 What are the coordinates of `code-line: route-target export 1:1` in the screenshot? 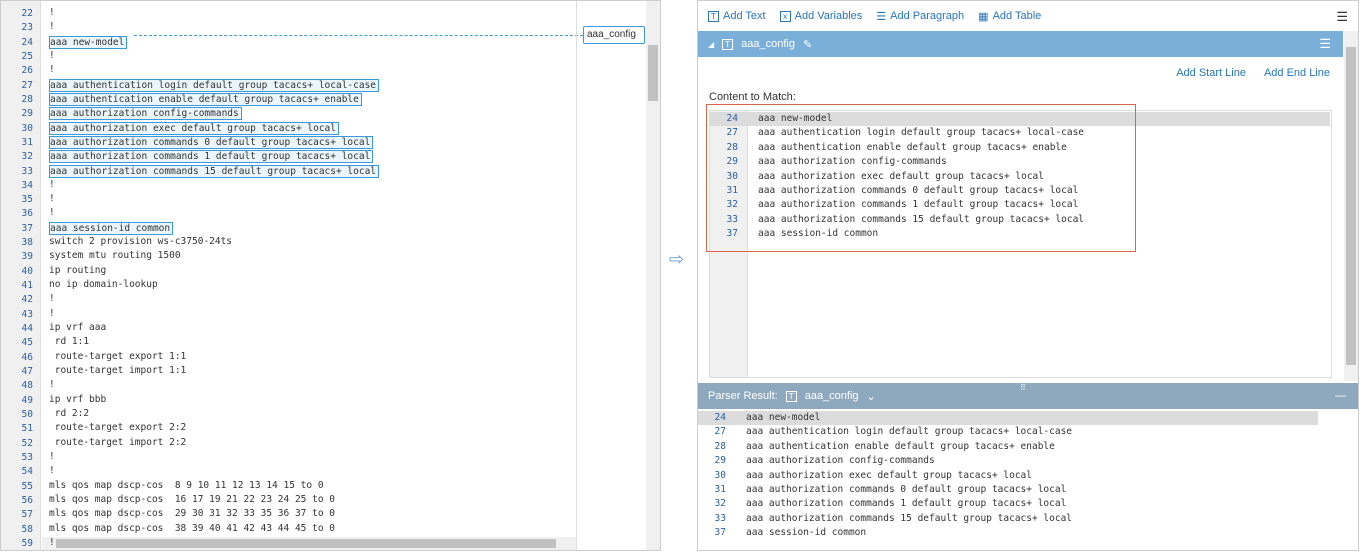 It's located at (118, 357).